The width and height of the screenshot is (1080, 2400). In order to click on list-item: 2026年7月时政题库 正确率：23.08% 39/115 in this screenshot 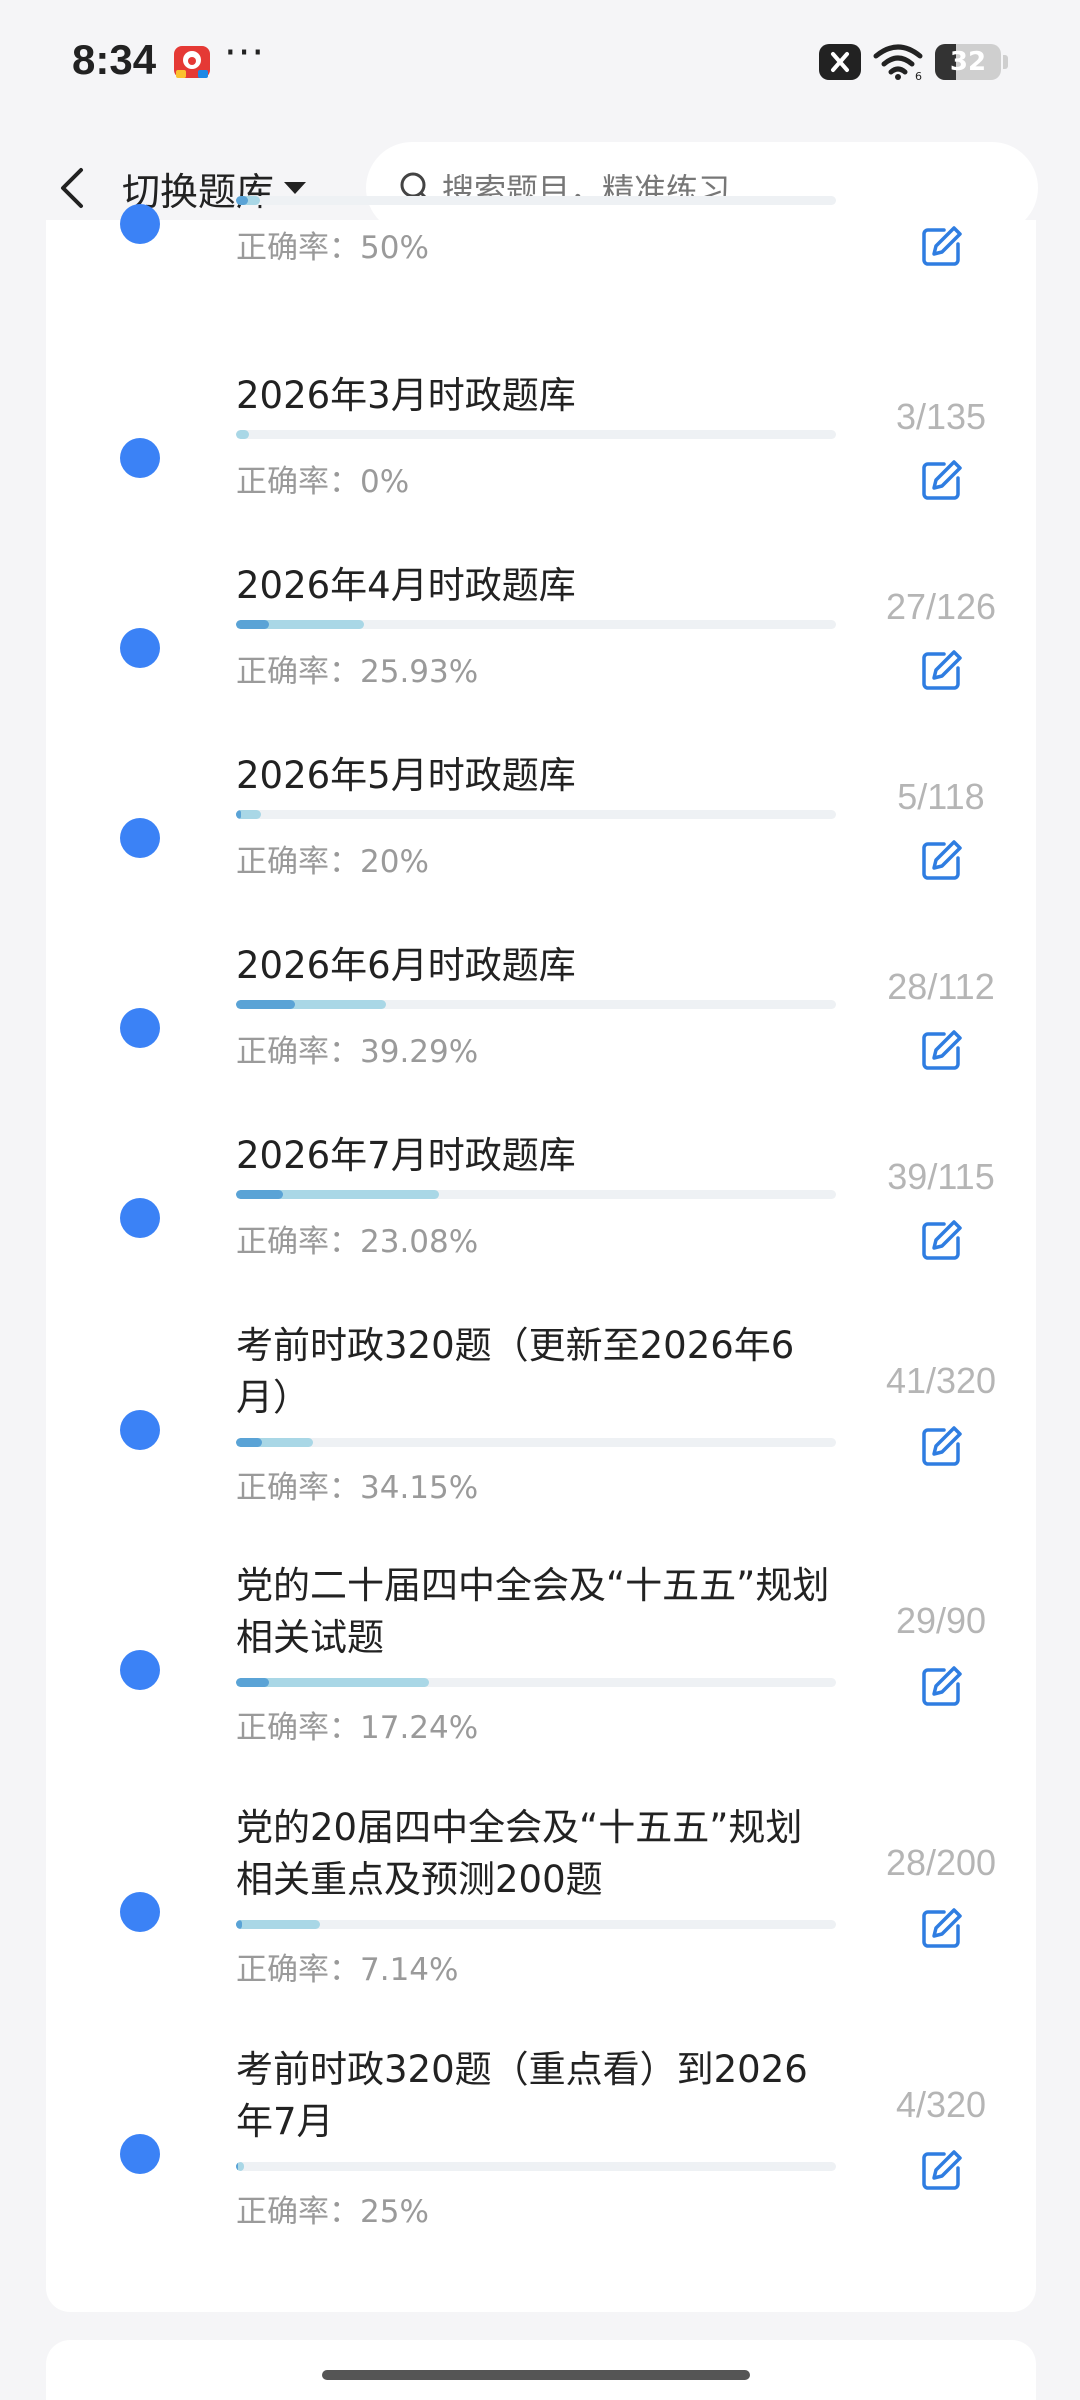, I will do `click(541, 1220)`.